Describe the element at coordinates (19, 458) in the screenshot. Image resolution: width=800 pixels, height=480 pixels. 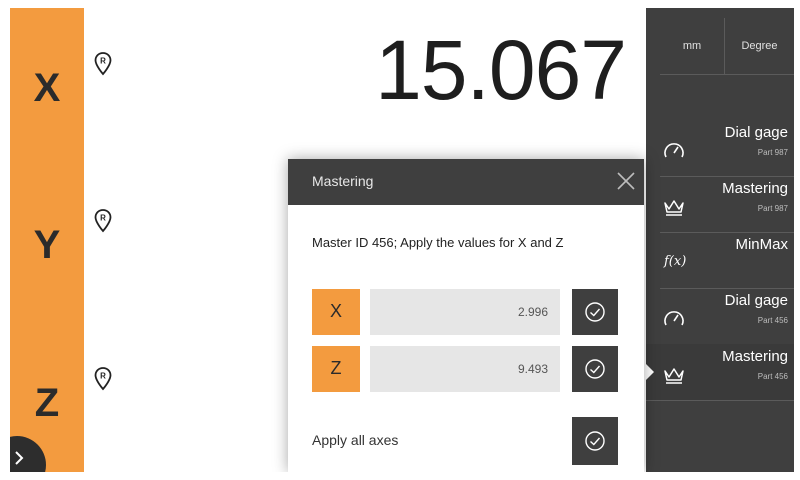
I see `chevron-right-icon` at that location.